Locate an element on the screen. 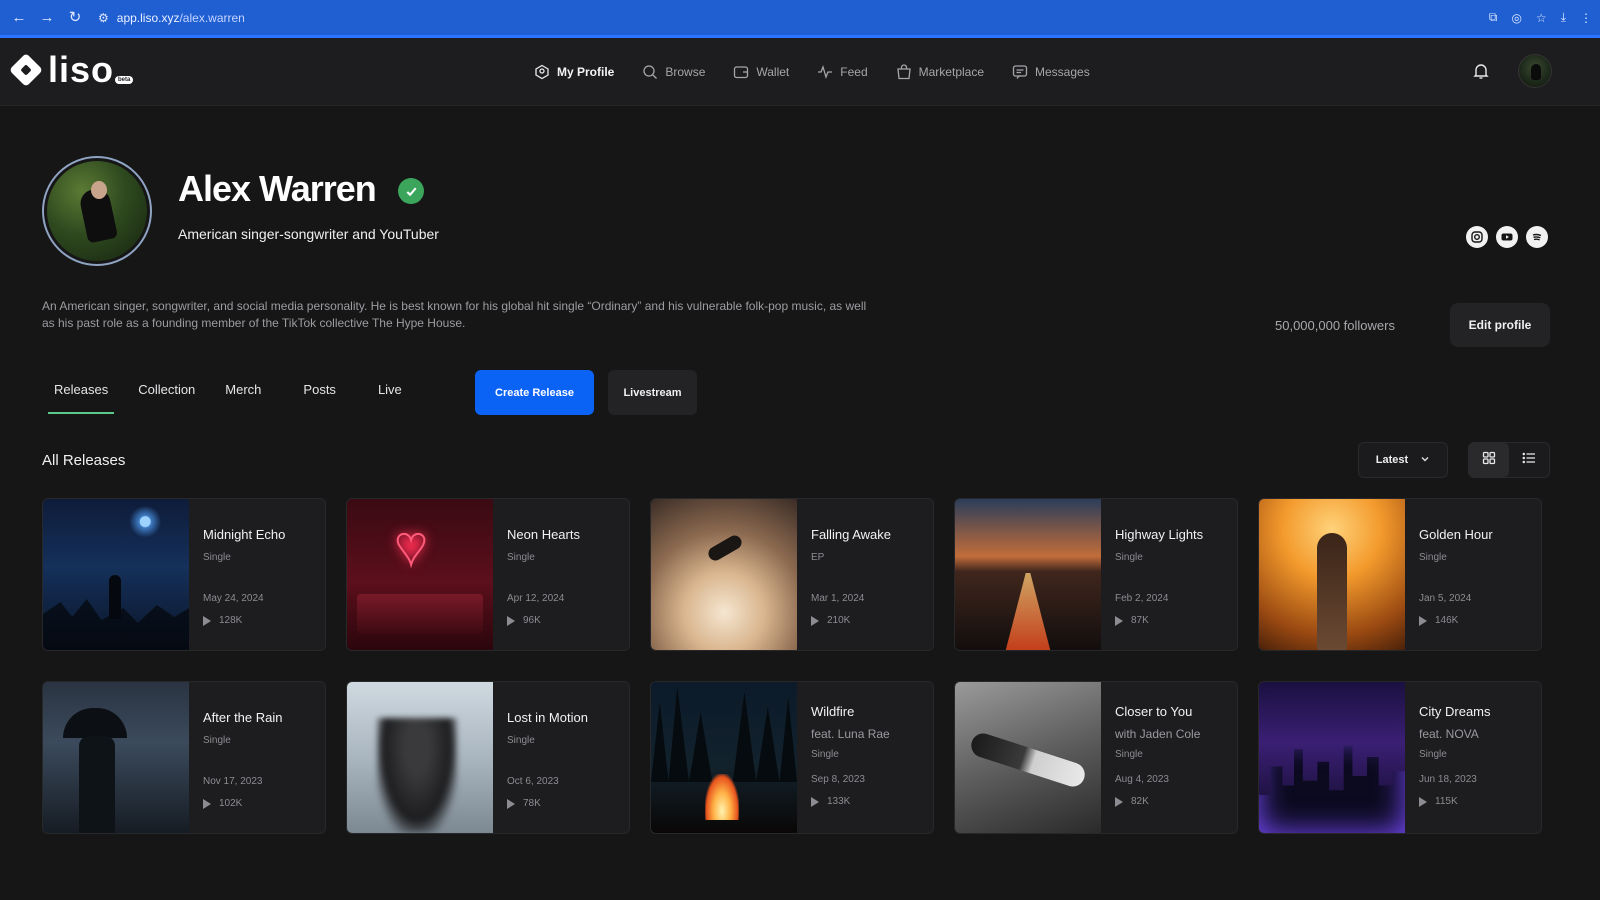 This screenshot has width=1600, height=900. url-path: /alex.warren is located at coordinates (212, 17).